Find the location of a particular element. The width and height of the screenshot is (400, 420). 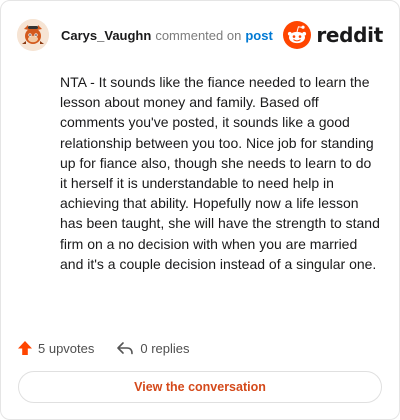

upvote-count: 5 upvotes is located at coordinates (66, 348).